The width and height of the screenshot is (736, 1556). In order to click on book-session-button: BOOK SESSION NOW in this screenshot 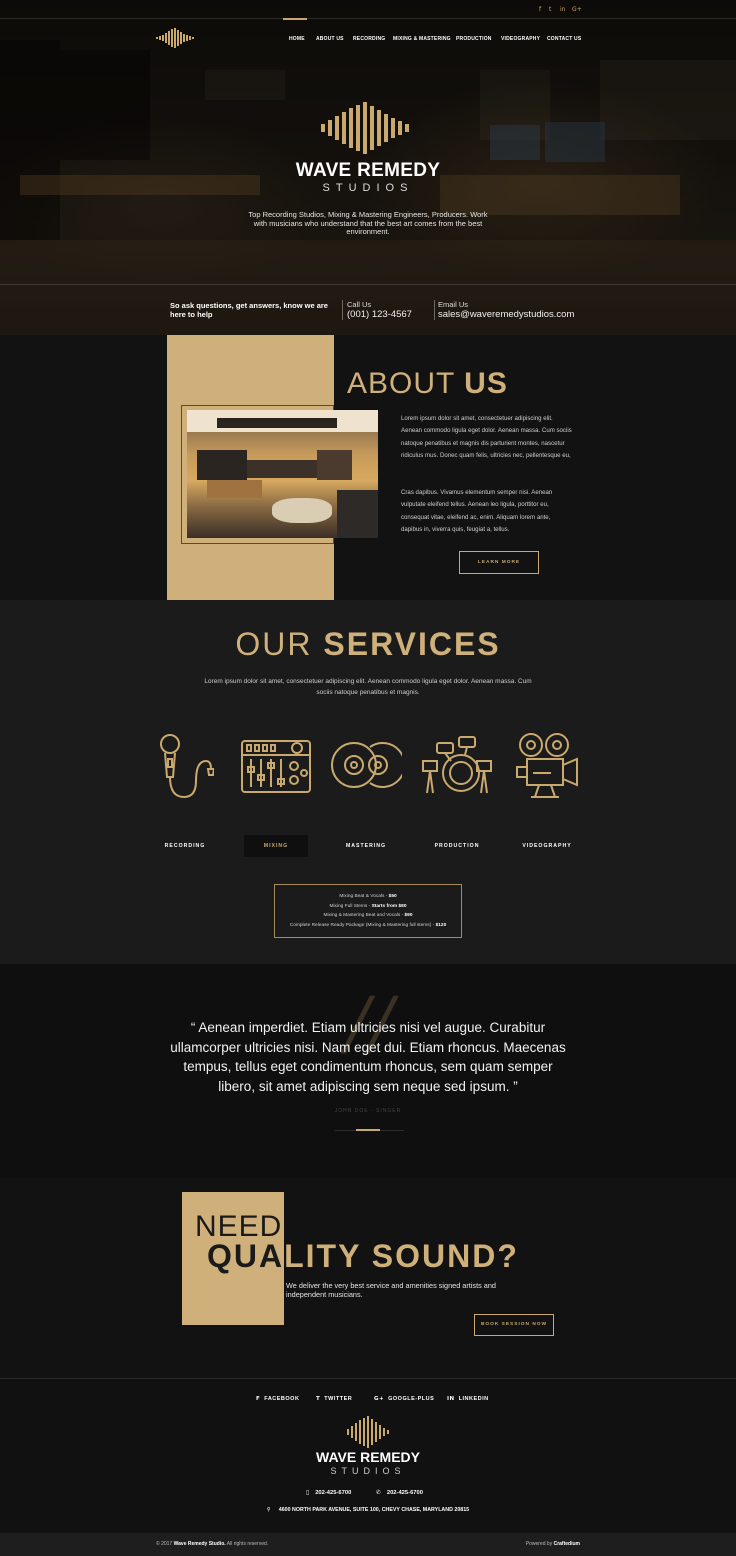, I will do `click(514, 1325)`.